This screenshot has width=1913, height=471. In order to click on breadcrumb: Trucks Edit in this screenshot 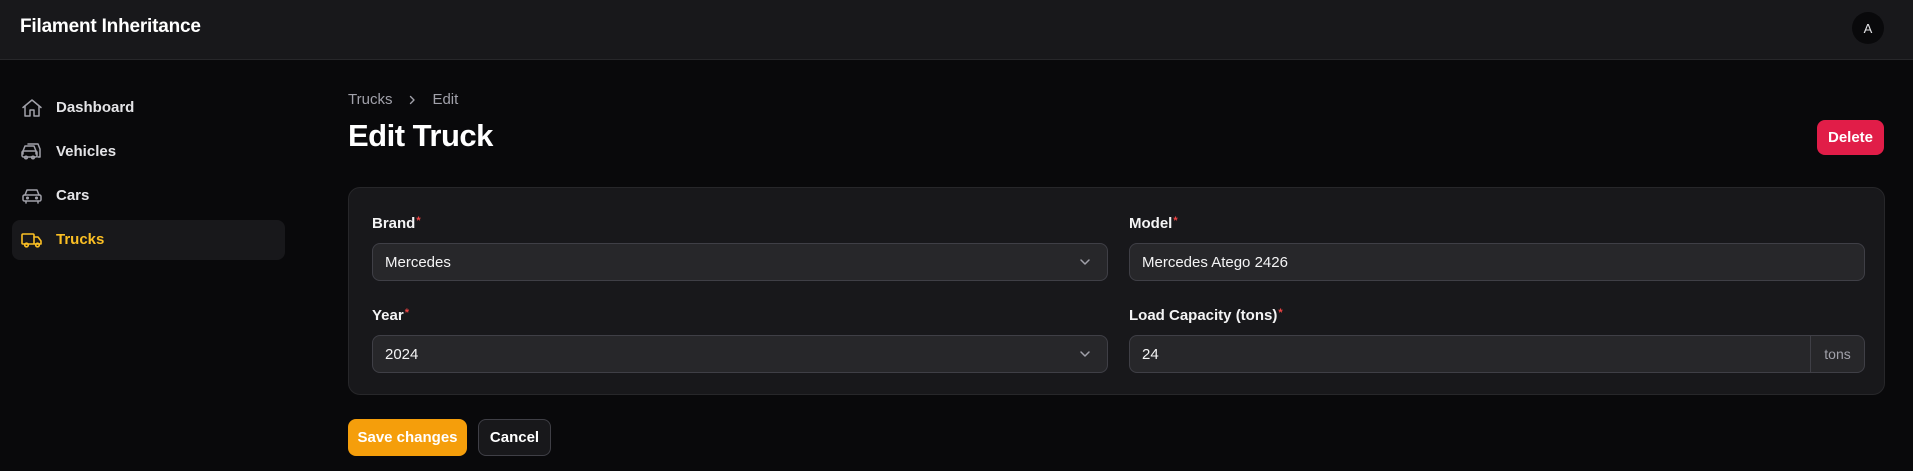, I will do `click(403, 99)`.